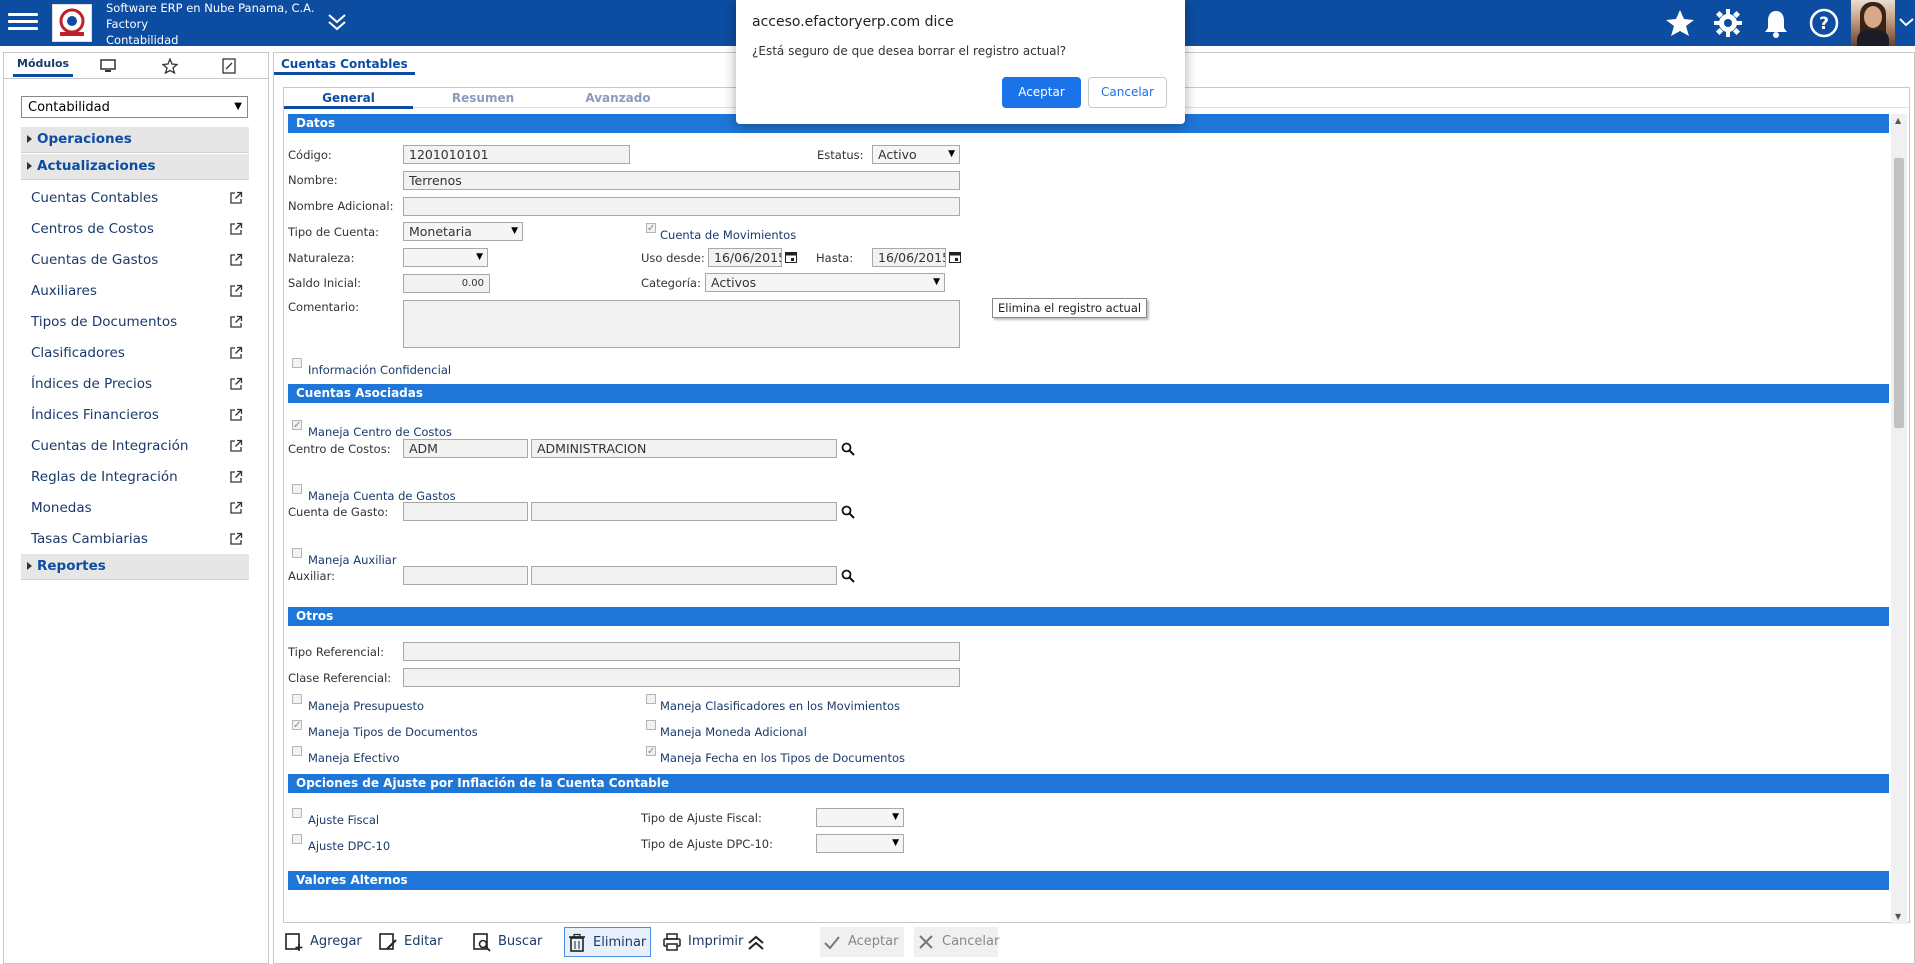 This screenshot has width=1915, height=964. I want to click on maneja-efectivo-checkbox, so click(297, 751).